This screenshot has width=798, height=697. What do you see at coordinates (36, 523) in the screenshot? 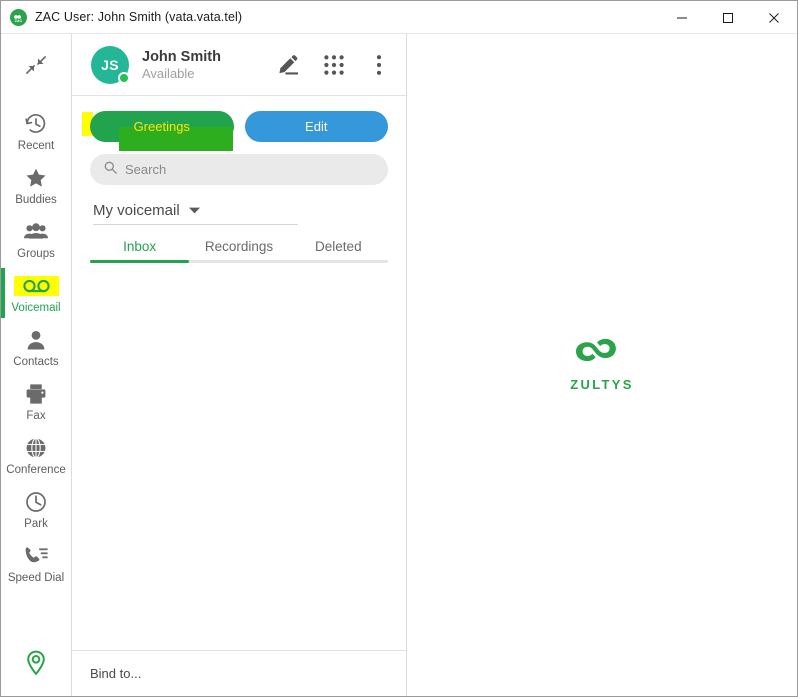
I see `sidebar-item-label: Park` at bounding box center [36, 523].